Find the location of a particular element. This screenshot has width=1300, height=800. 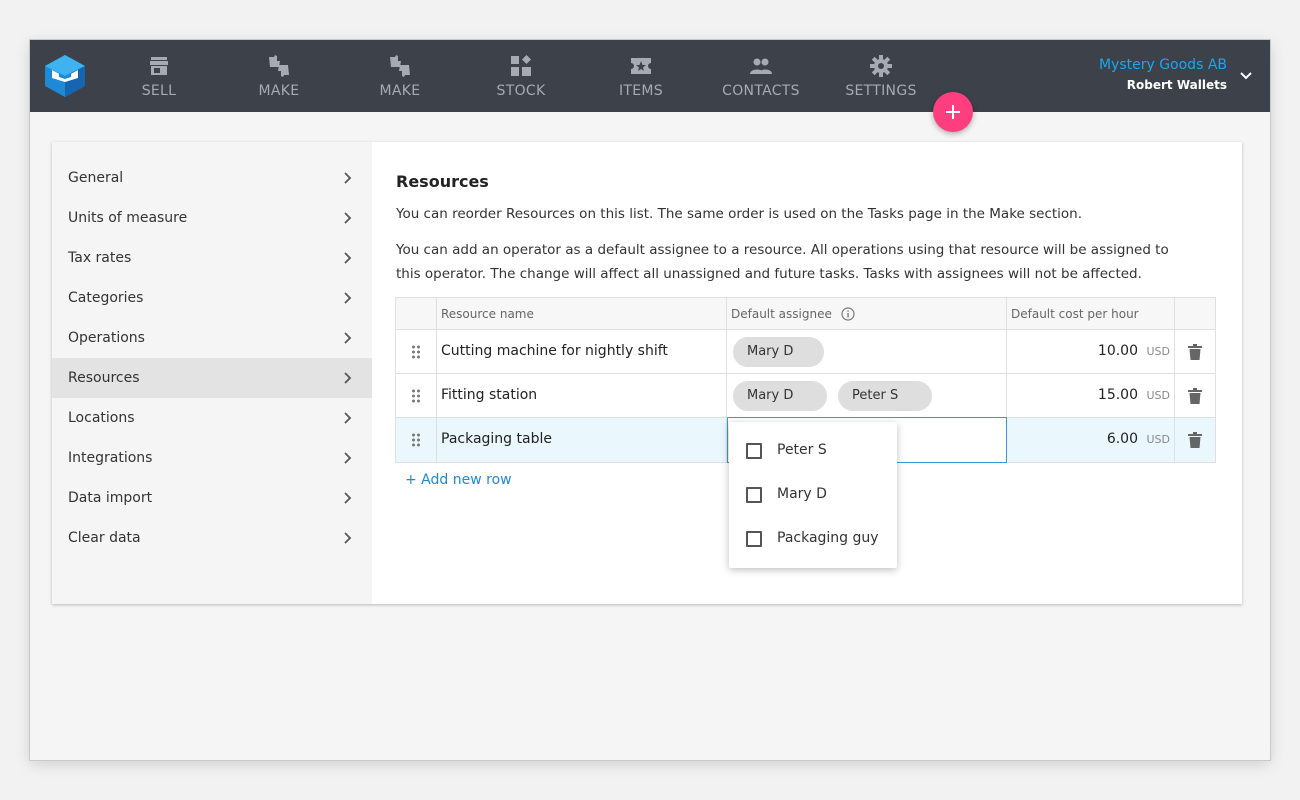

nav-settings: SETTINGS is located at coordinates (881, 76).